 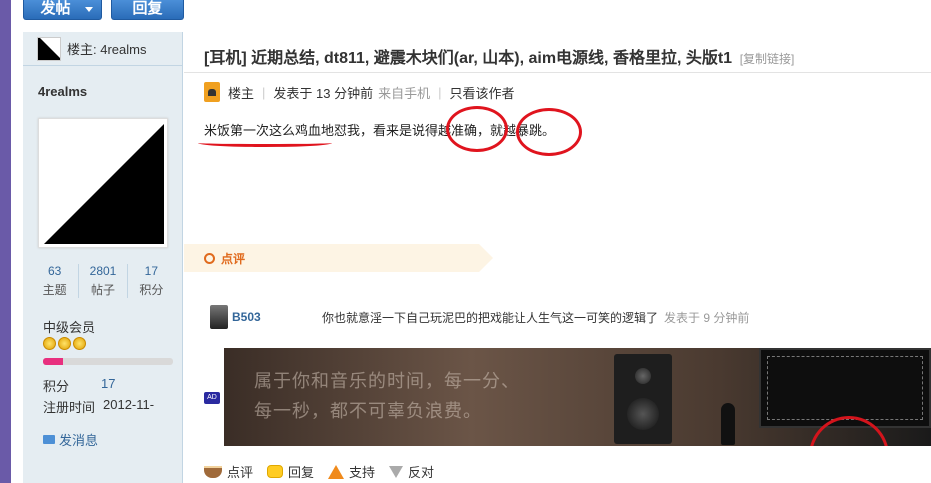 I want to click on new-post-button: 发帖, so click(x=62, y=10).